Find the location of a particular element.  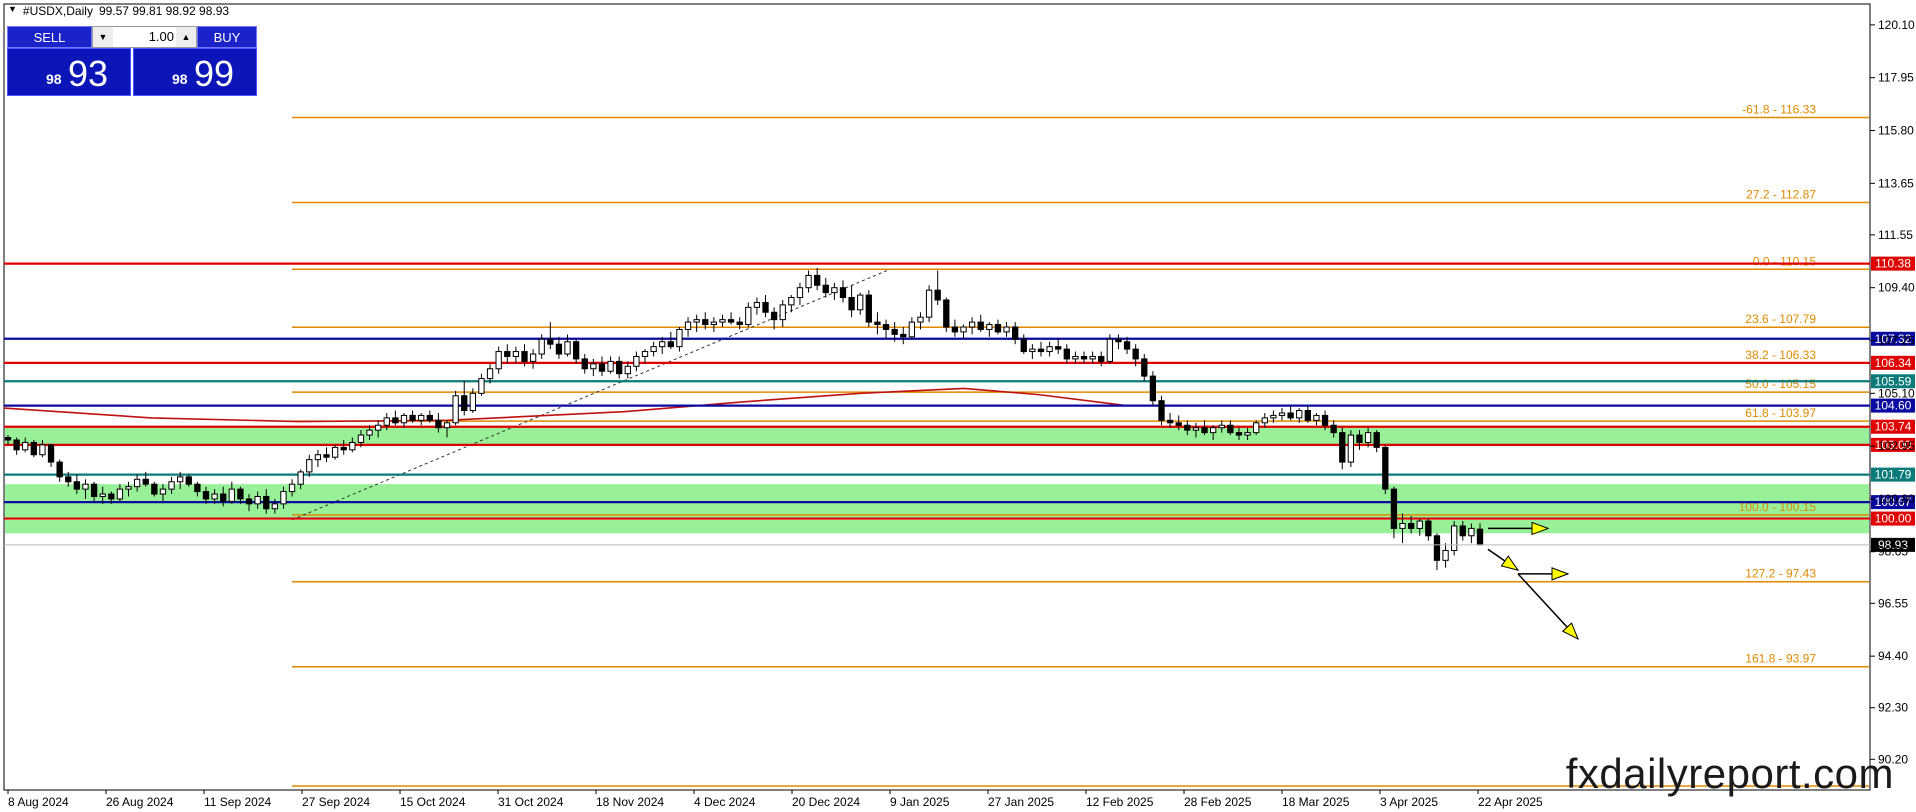

y-tick-label: 109.40 is located at coordinates (1896, 288).